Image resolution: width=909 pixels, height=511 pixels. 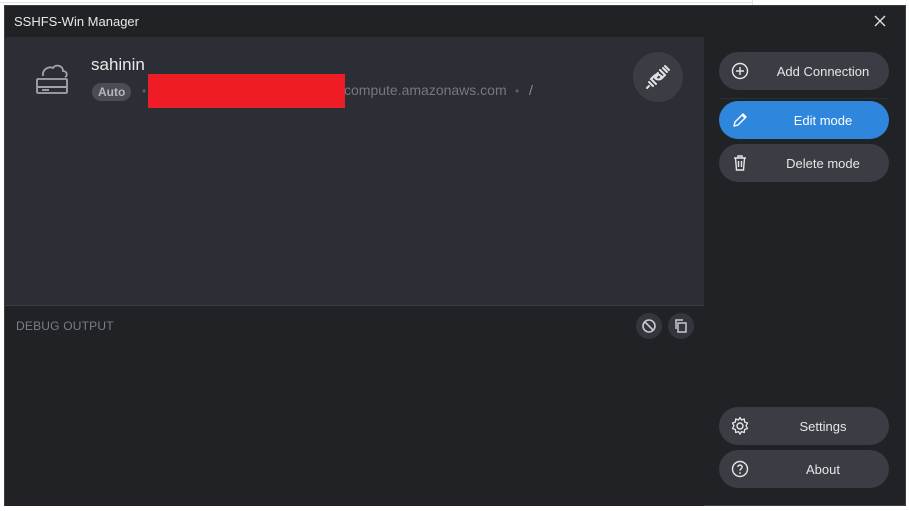 What do you see at coordinates (118, 64) in the screenshot?
I see `connection-name: sahinin` at bounding box center [118, 64].